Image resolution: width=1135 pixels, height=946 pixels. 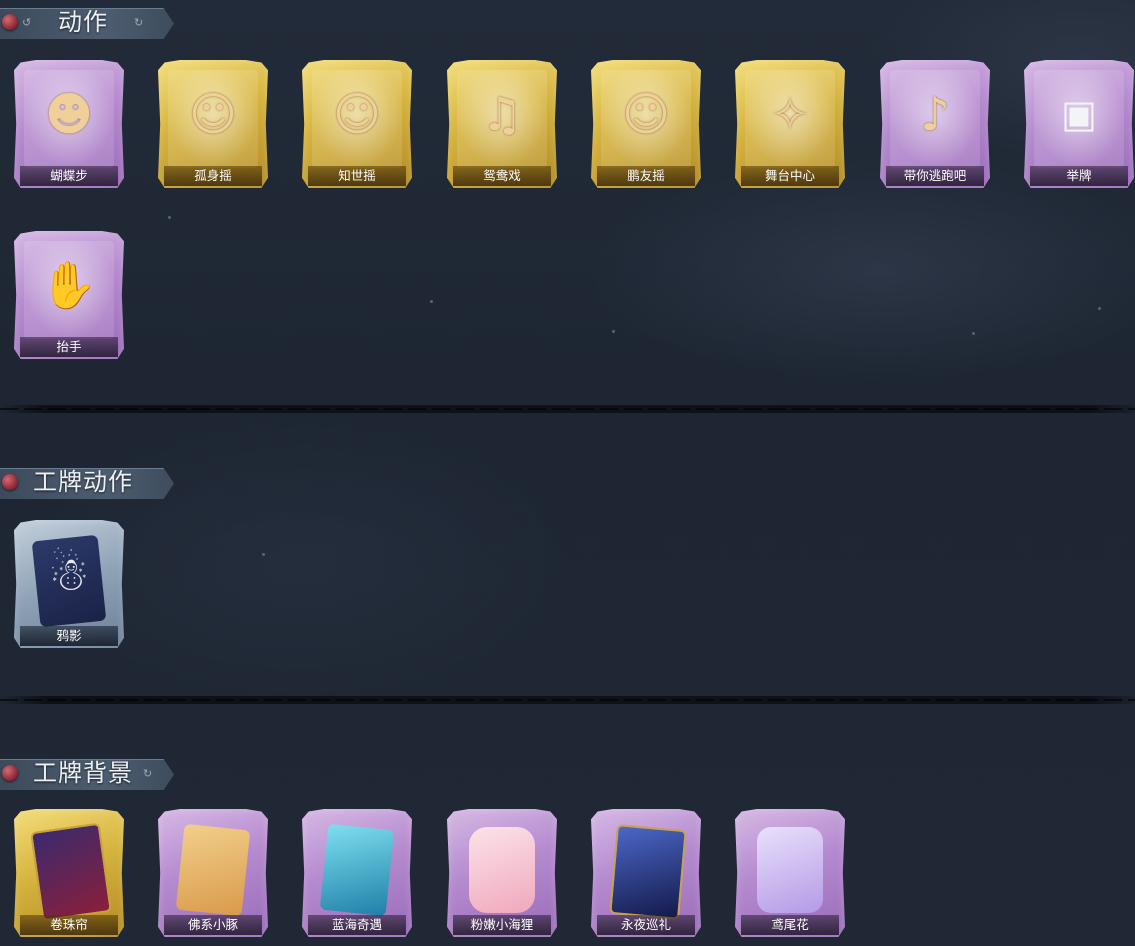 I want to click on friend-sway-figure-icon: ☺, so click(x=646, y=114).